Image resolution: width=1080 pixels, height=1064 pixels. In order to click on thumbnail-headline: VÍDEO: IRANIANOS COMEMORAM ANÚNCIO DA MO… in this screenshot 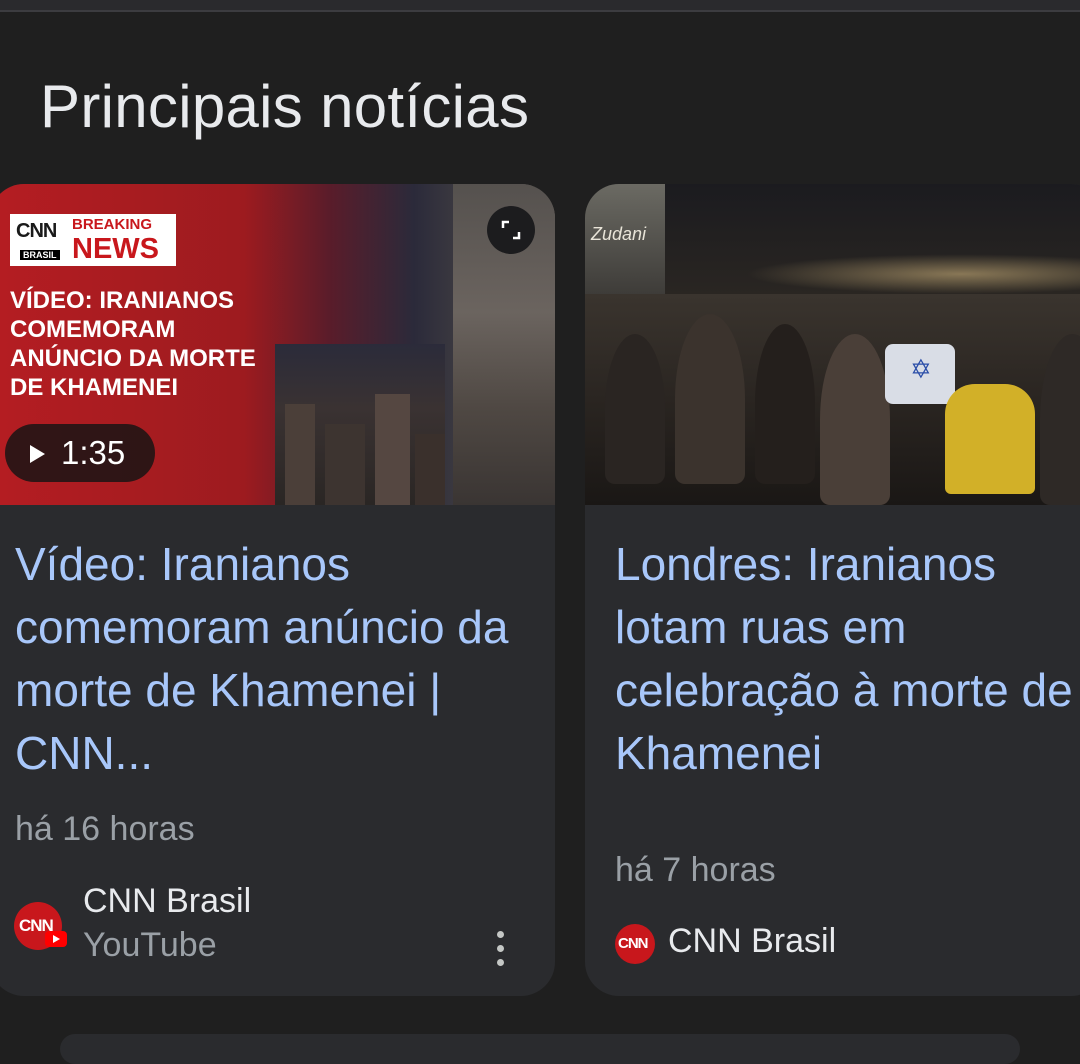, I will do `click(133, 344)`.